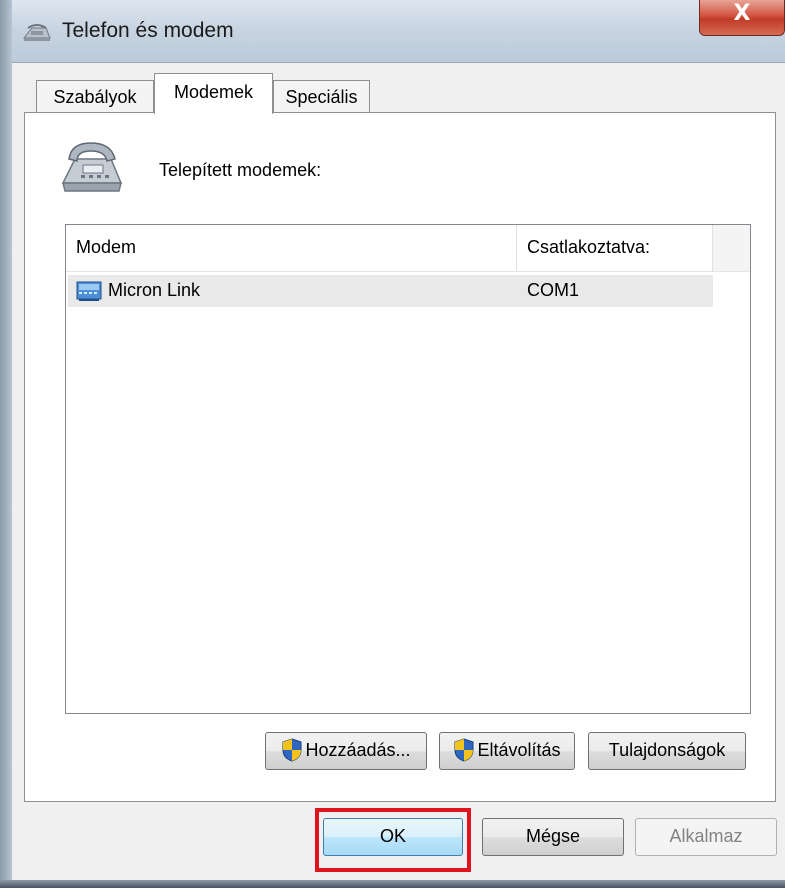 This screenshot has width=785, height=888. What do you see at coordinates (390, 291) in the screenshot?
I see `list-item: Micron Link COM1` at bounding box center [390, 291].